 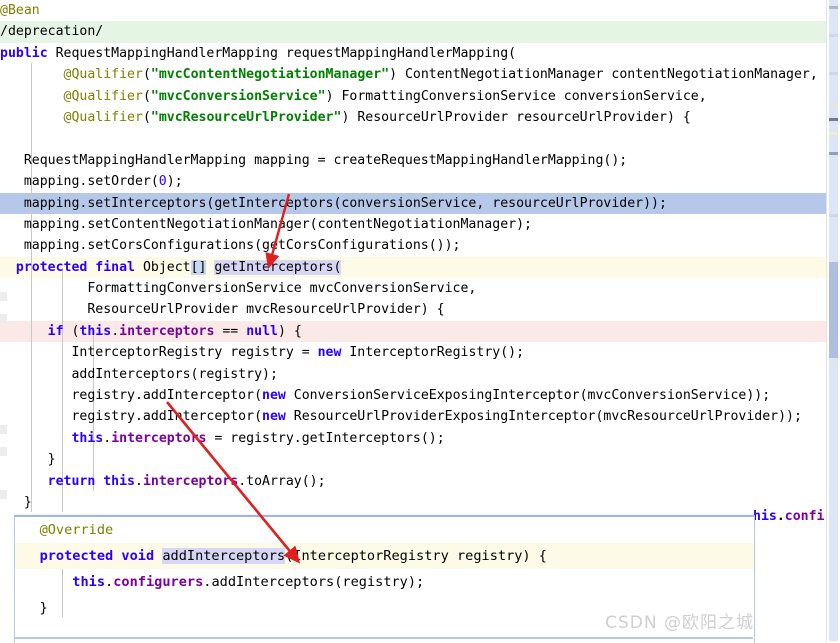 I want to click on code-token: public, so click(x=28, y=53).